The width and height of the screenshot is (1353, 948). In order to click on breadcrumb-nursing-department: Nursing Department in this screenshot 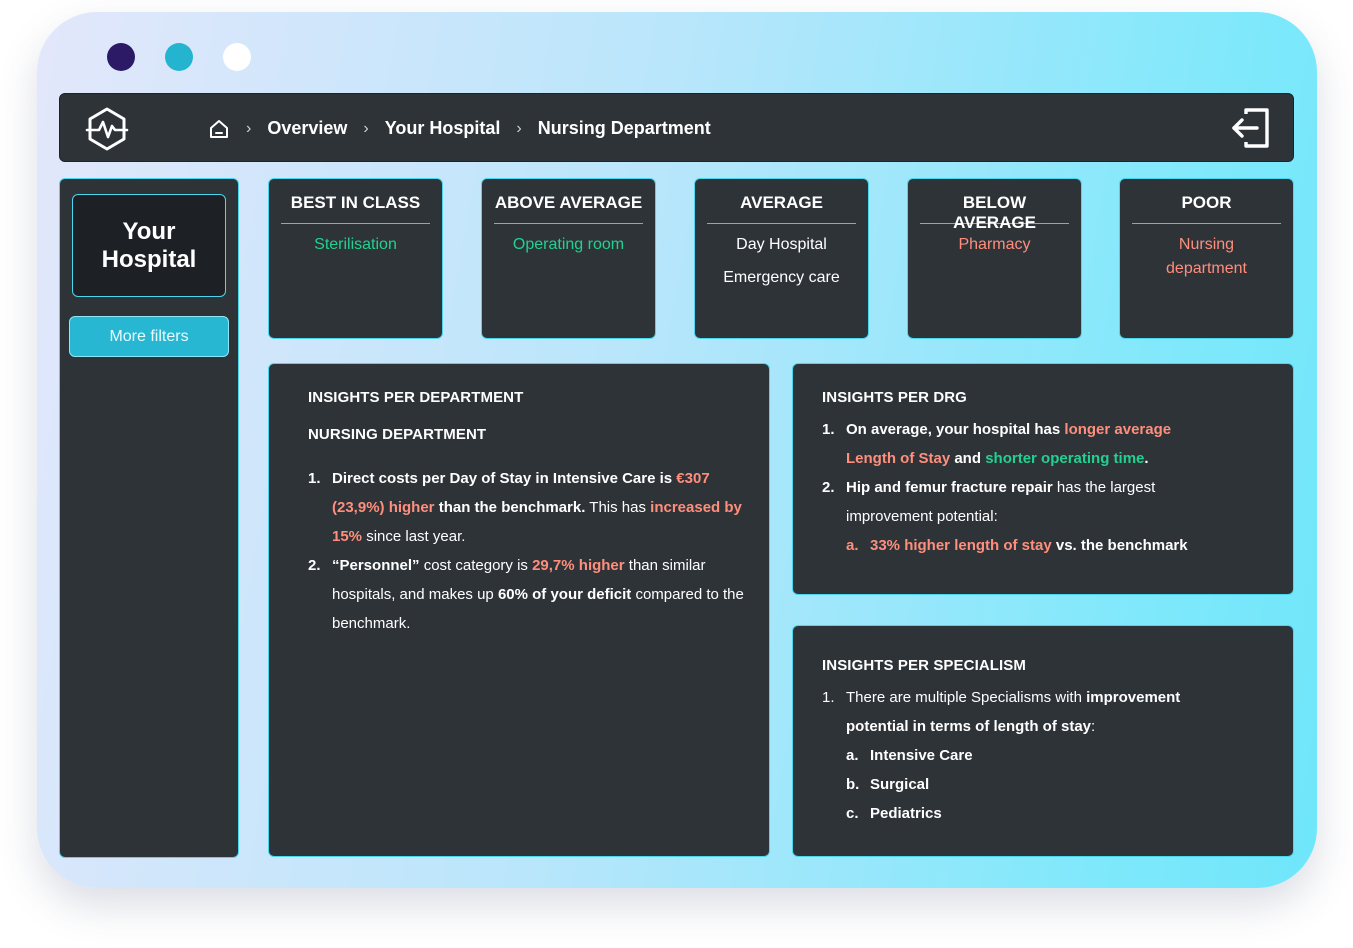, I will do `click(624, 128)`.